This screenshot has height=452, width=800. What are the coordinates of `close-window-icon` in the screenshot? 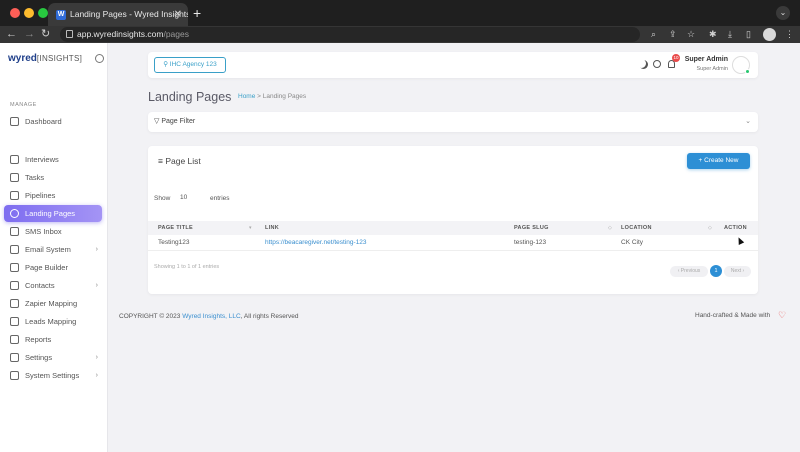 It's located at (15, 13).